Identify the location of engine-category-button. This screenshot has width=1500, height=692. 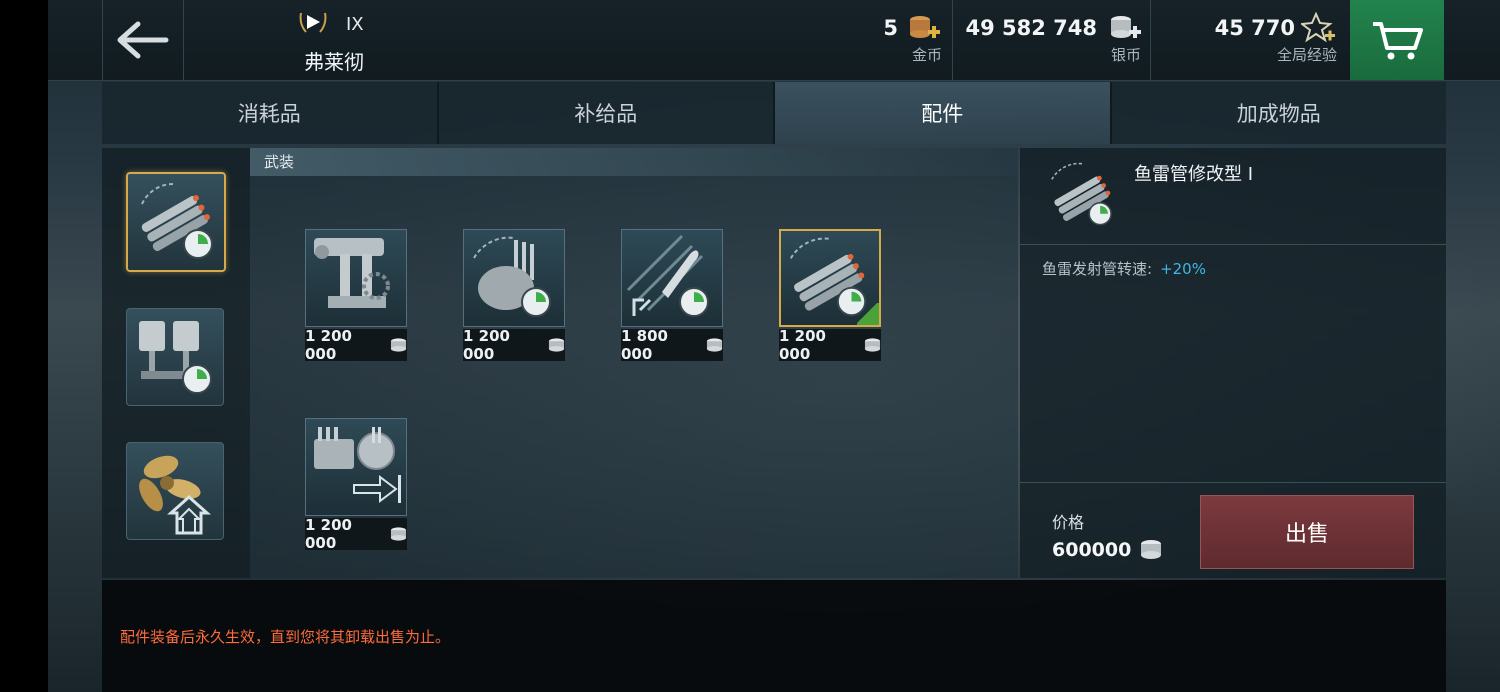
(175, 357).